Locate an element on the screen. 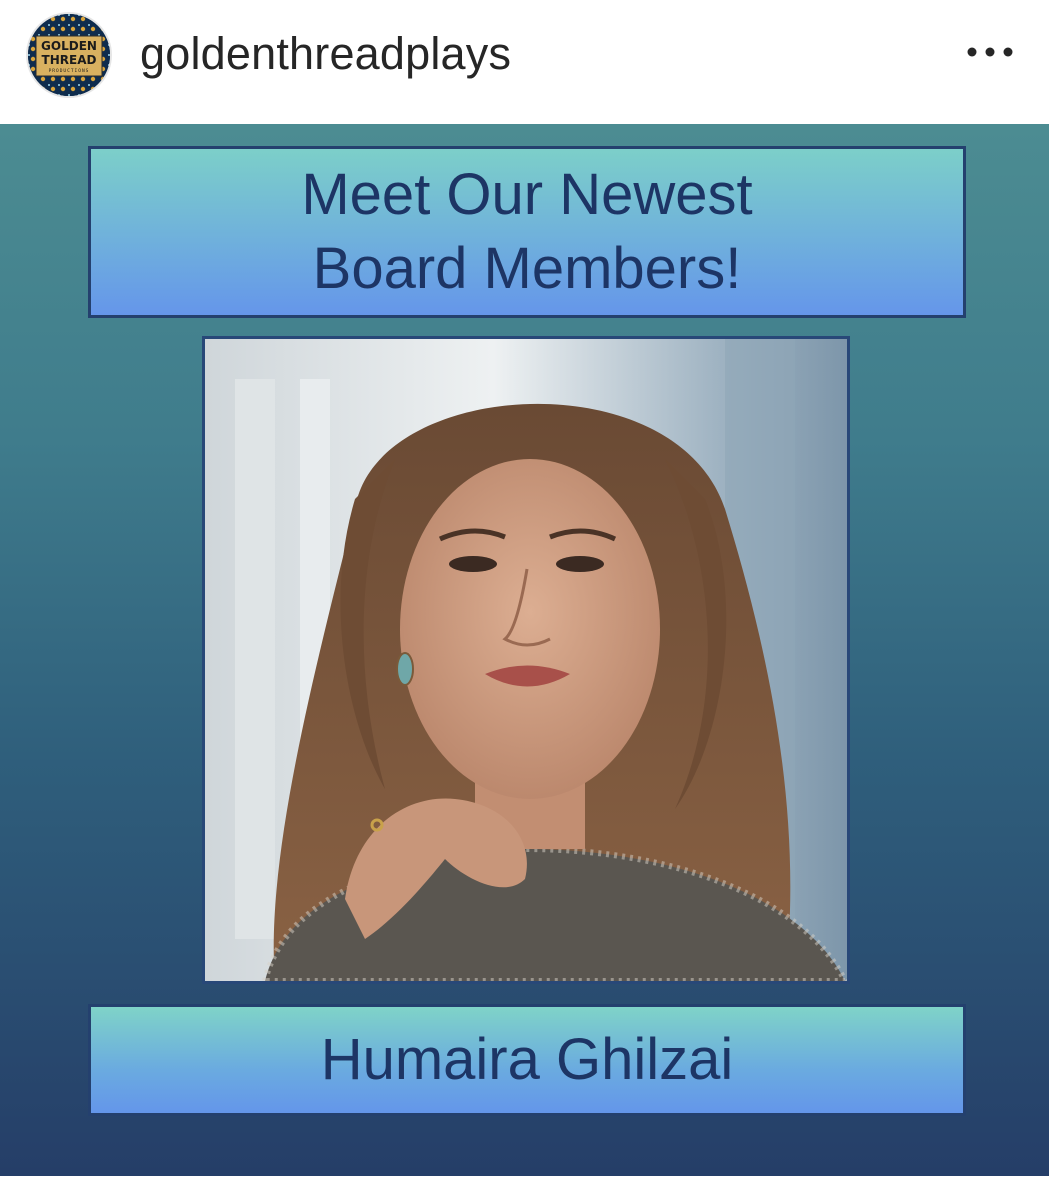  name-banner: Humaira Ghilzai is located at coordinates (527, 1060).